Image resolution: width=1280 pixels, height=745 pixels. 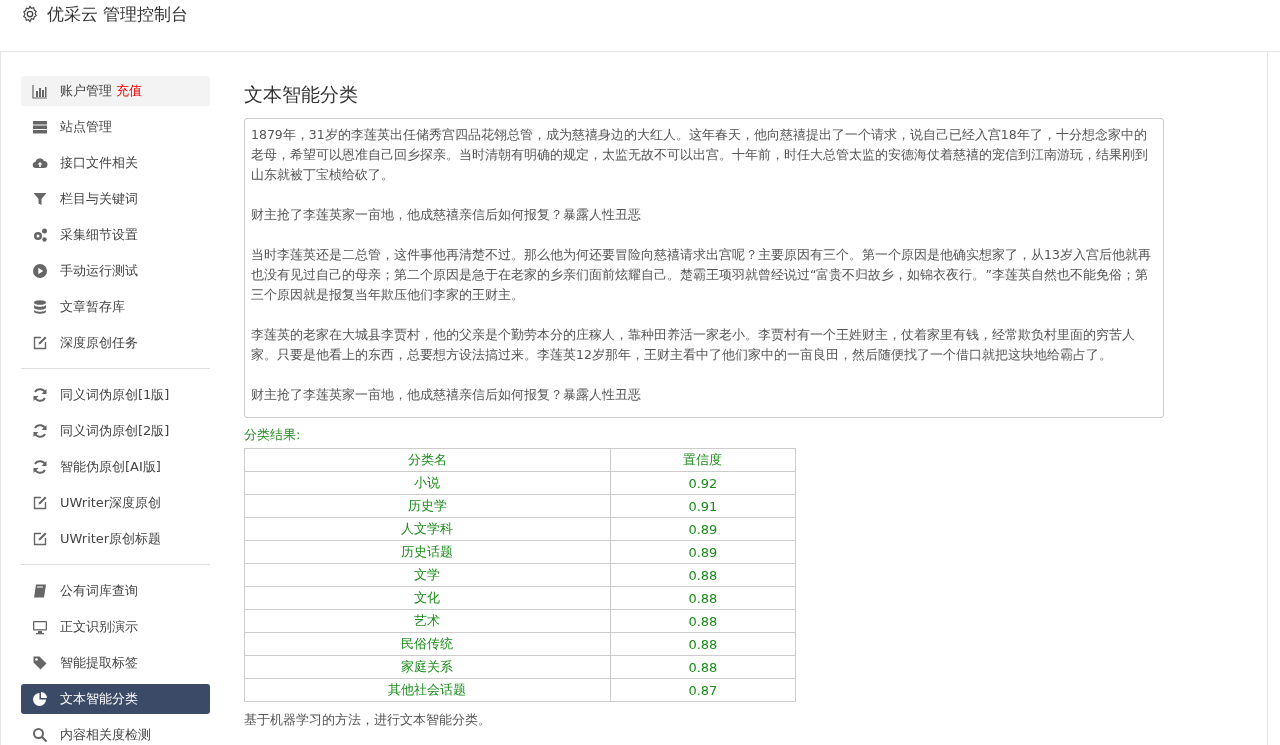 I want to click on table-cell: 0.91, so click(x=703, y=506).